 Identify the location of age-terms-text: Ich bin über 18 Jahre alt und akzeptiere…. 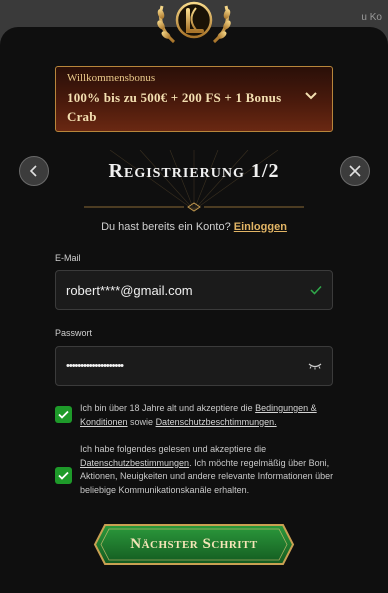
(207, 415).